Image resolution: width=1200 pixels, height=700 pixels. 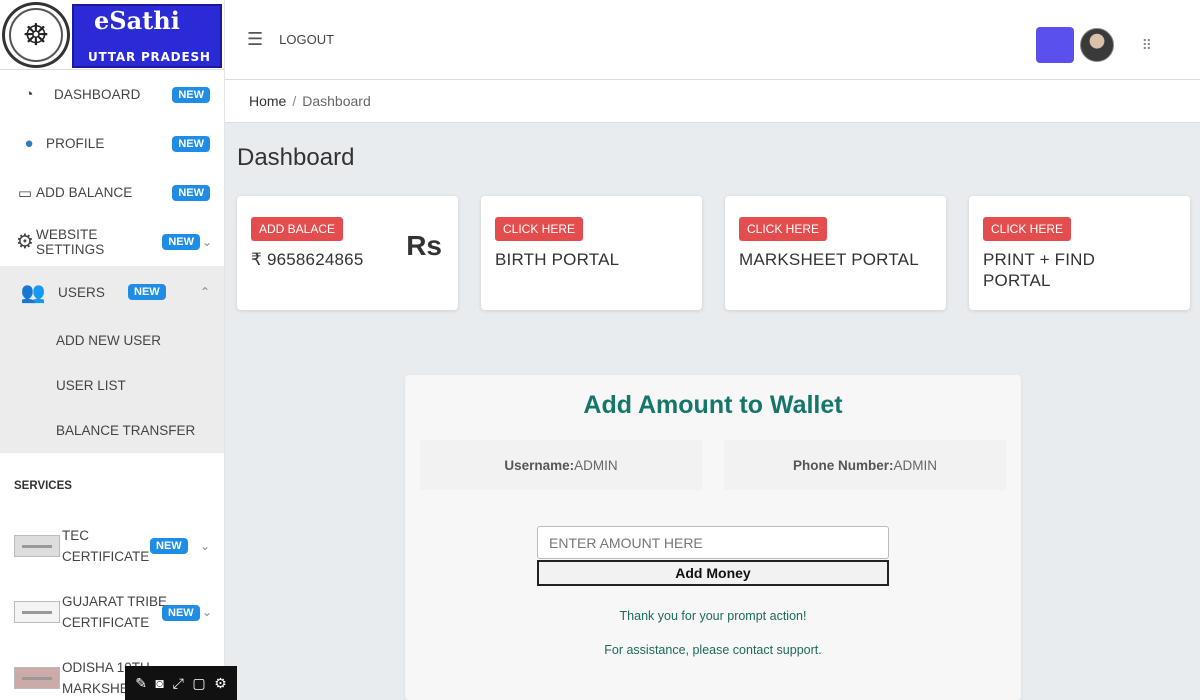 What do you see at coordinates (336, 101) in the screenshot?
I see `breadcrumb-current: Dashboard` at bounding box center [336, 101].